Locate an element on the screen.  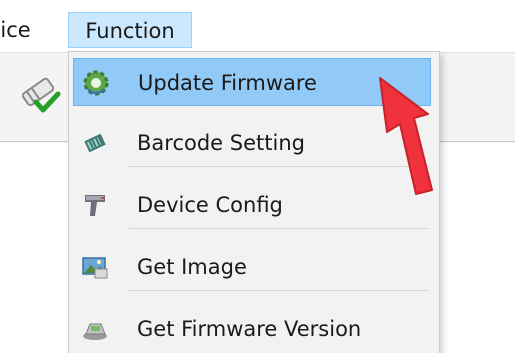
connect-device-button is located at coordinates (40, 93).